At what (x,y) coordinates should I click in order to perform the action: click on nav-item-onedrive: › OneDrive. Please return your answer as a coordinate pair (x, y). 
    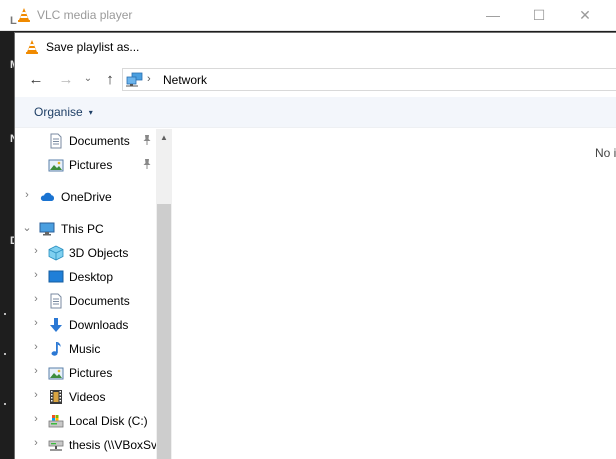
    Looking at the image, I should click on (85, 197).